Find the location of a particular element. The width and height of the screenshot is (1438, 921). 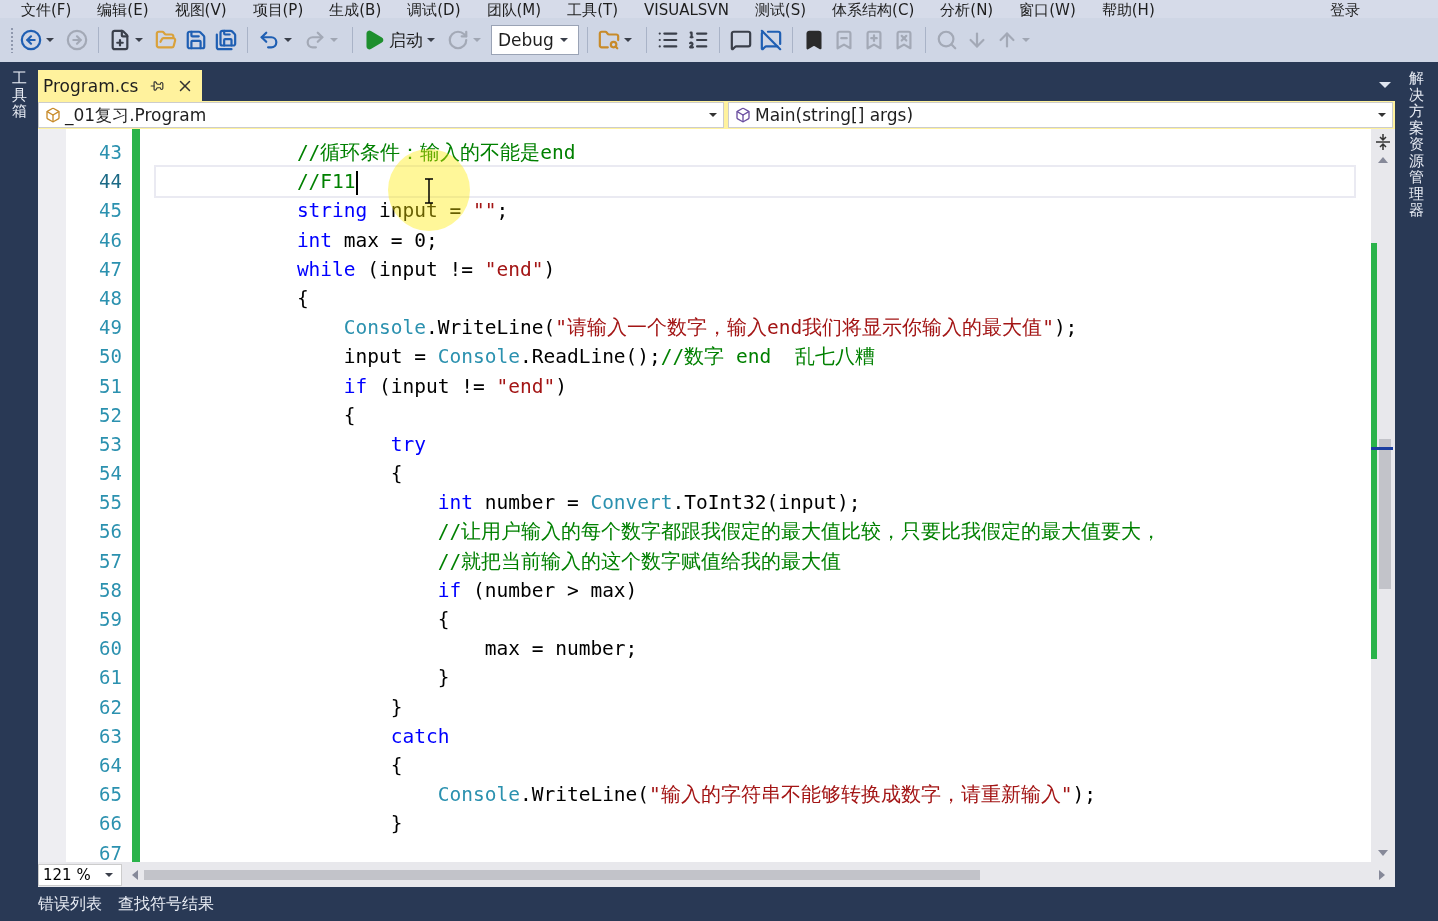

refresh-icon is located at coordinates (458, 40).